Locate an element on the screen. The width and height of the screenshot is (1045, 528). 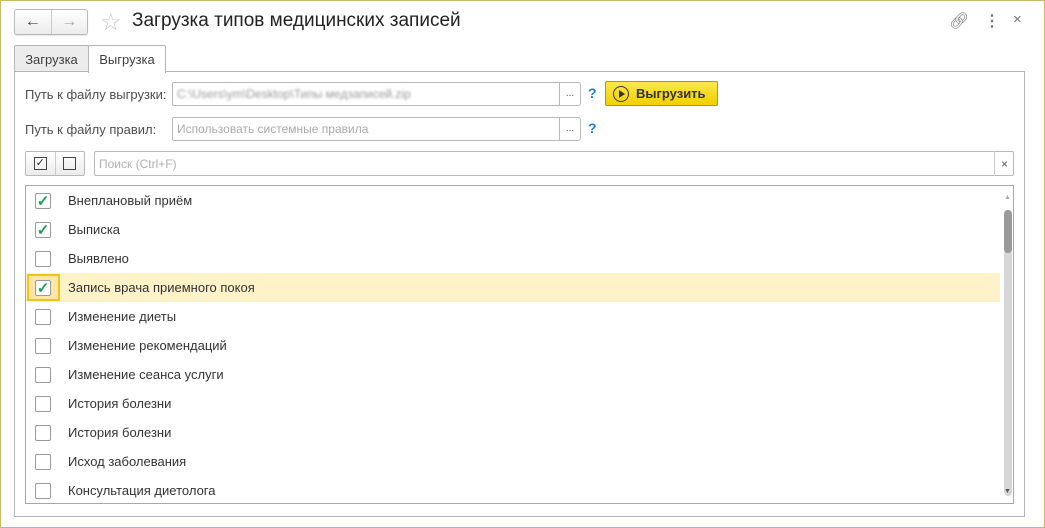
rules-path-help: ? is located at coordinates (592, 128).